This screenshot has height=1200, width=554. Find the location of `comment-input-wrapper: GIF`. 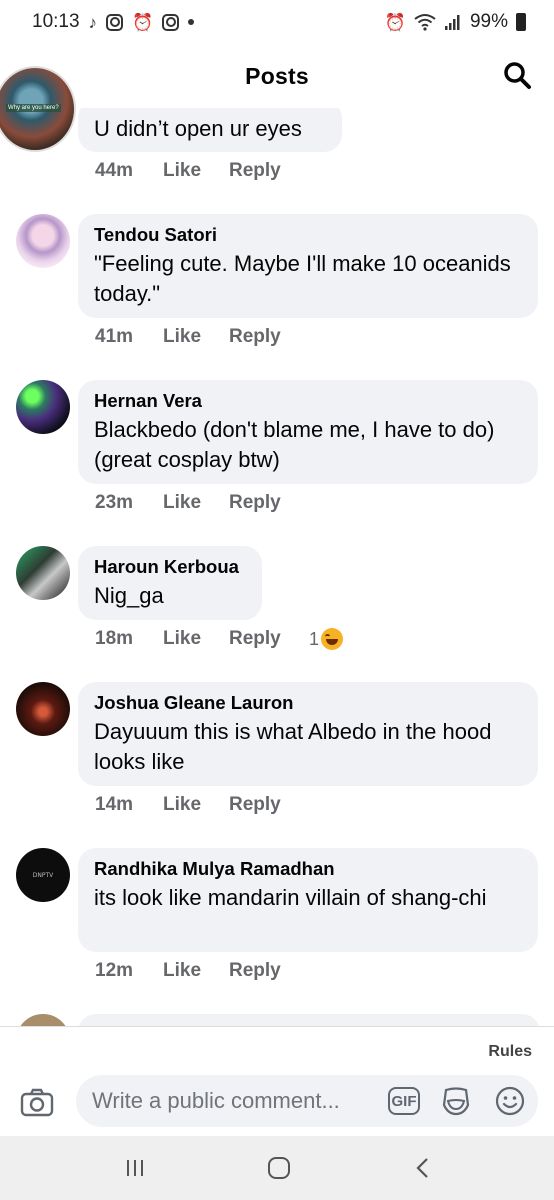

comment-input-wrapper: GIF is located at coordinates (307, 1101).